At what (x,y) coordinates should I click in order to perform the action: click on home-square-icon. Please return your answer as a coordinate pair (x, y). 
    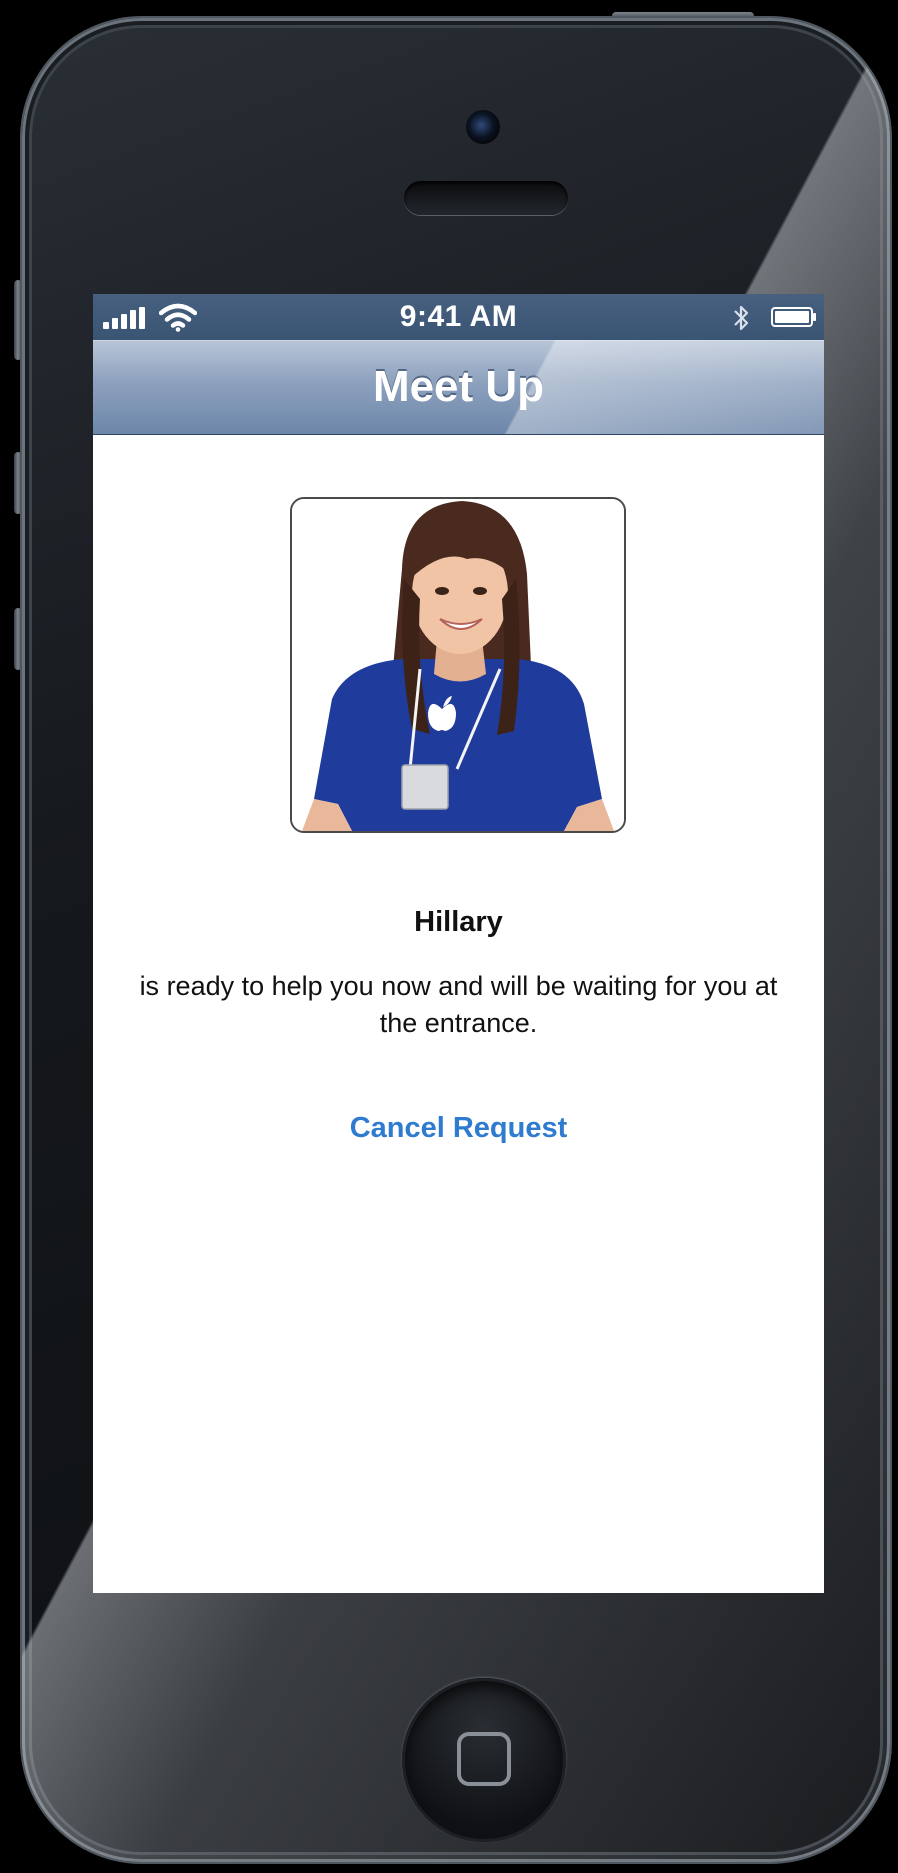
    Looking at the image, I should click on (484, 1759).